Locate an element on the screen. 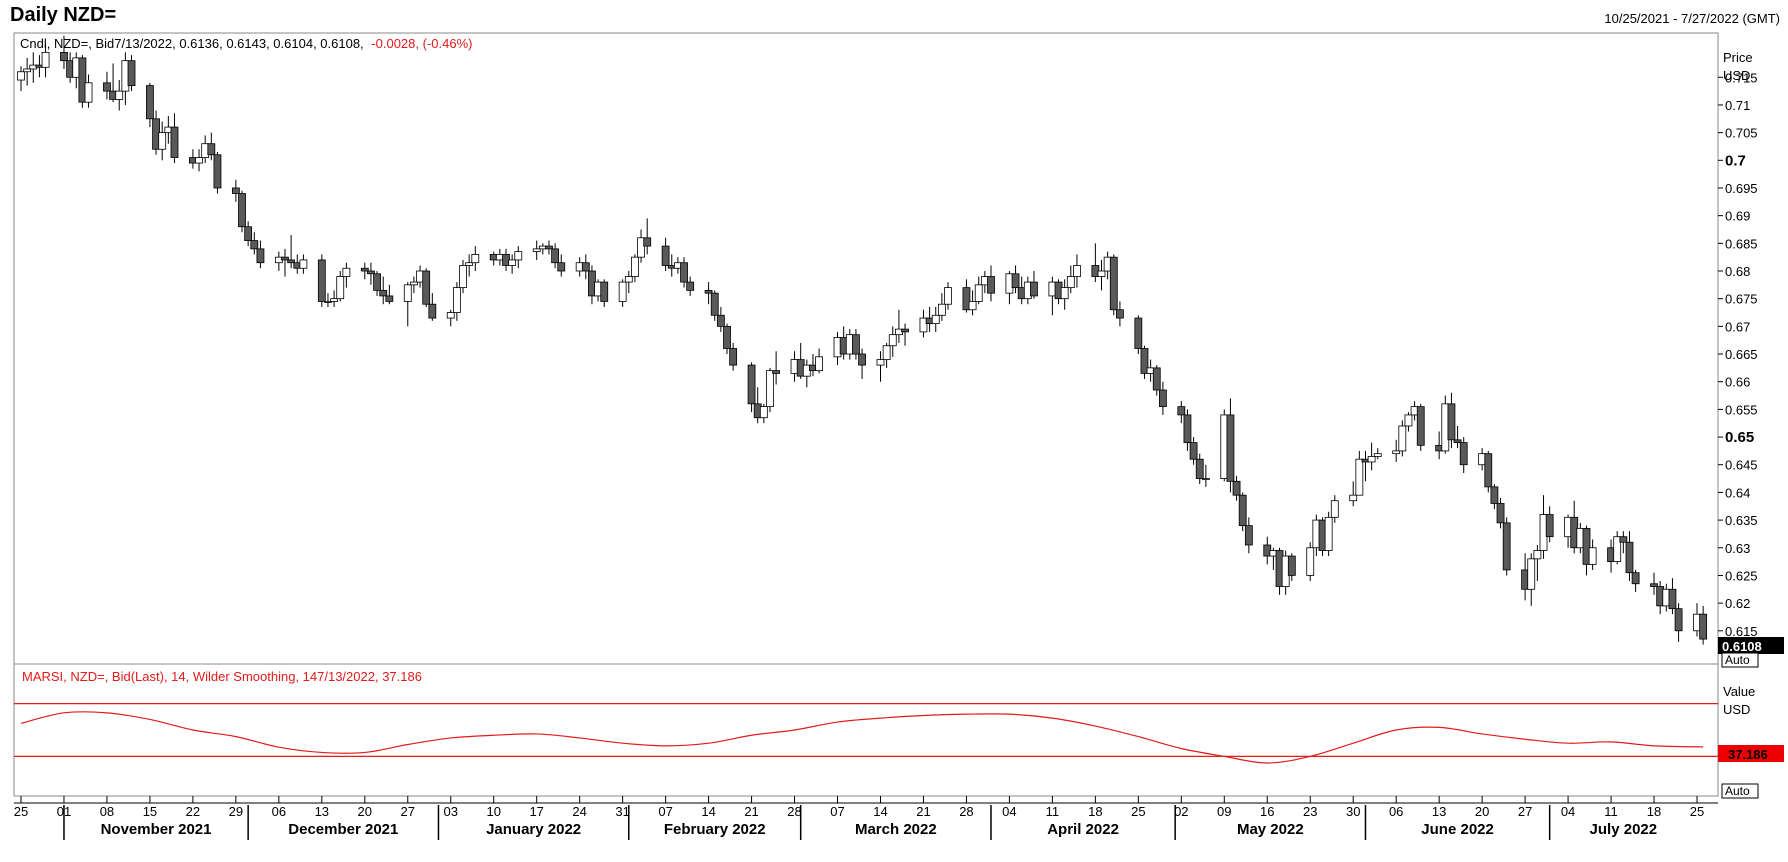  day-tick-label: 28 is located at coordinates (966, 811).